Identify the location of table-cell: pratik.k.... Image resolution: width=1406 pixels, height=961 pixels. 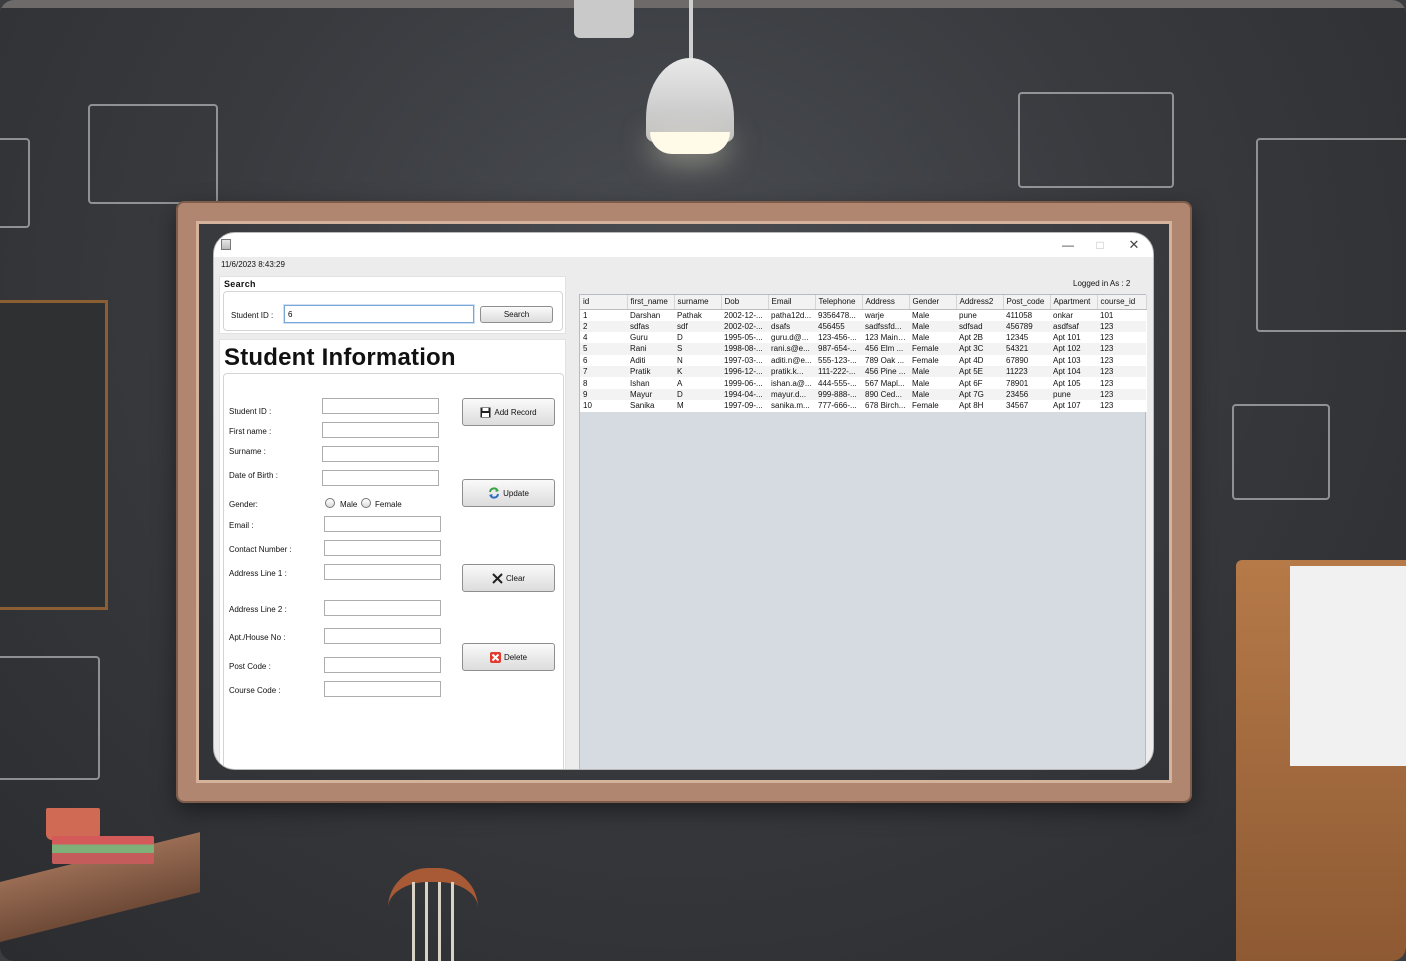
(791, 372).